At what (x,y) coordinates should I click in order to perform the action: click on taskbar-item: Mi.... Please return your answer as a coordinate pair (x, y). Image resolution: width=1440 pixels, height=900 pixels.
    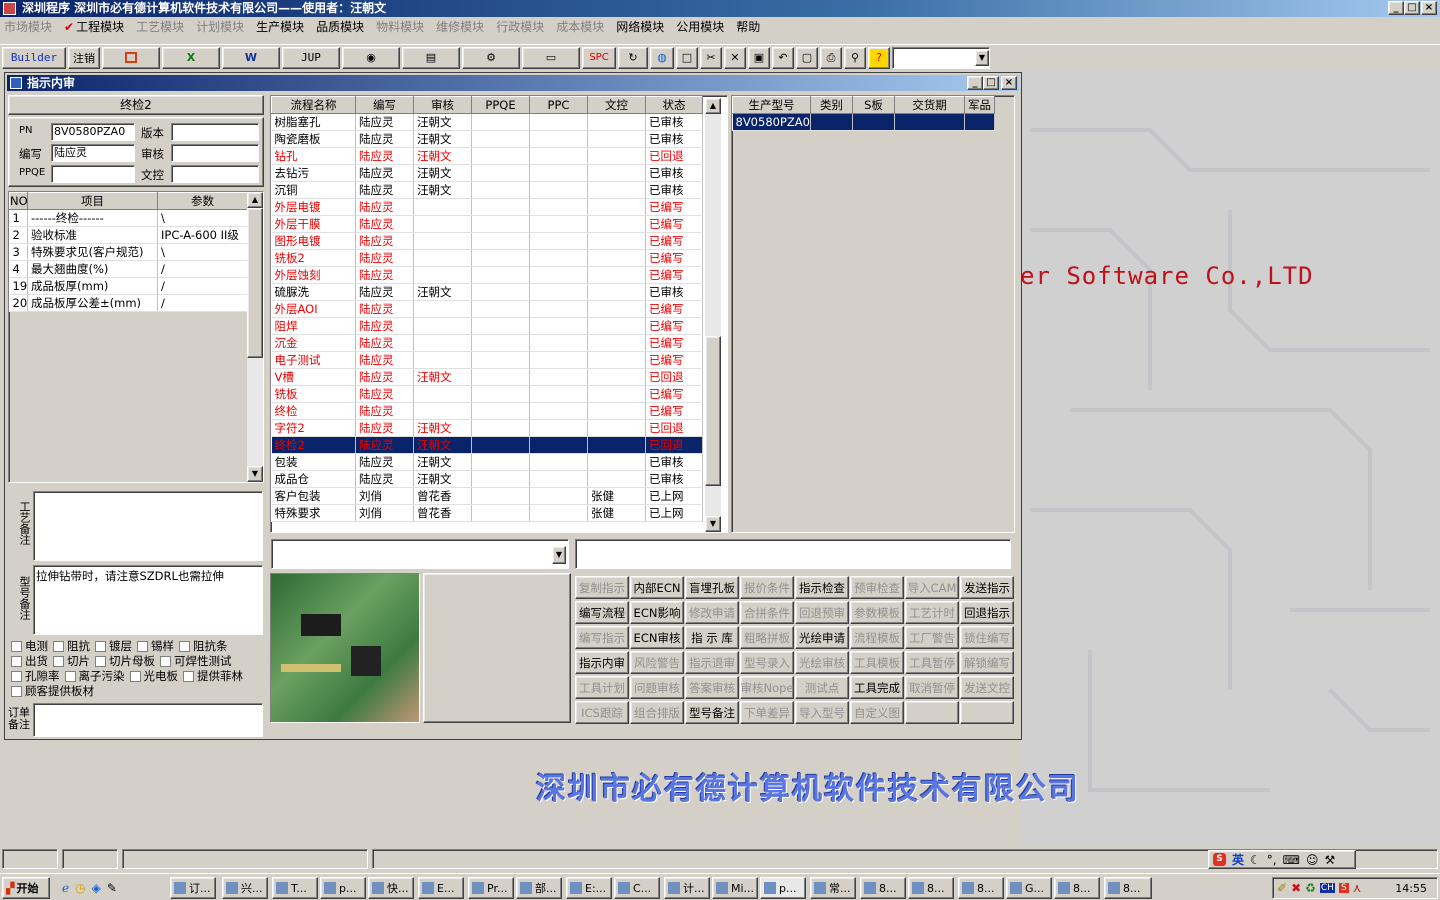
    Looking at the image, I should click on (735, 888).